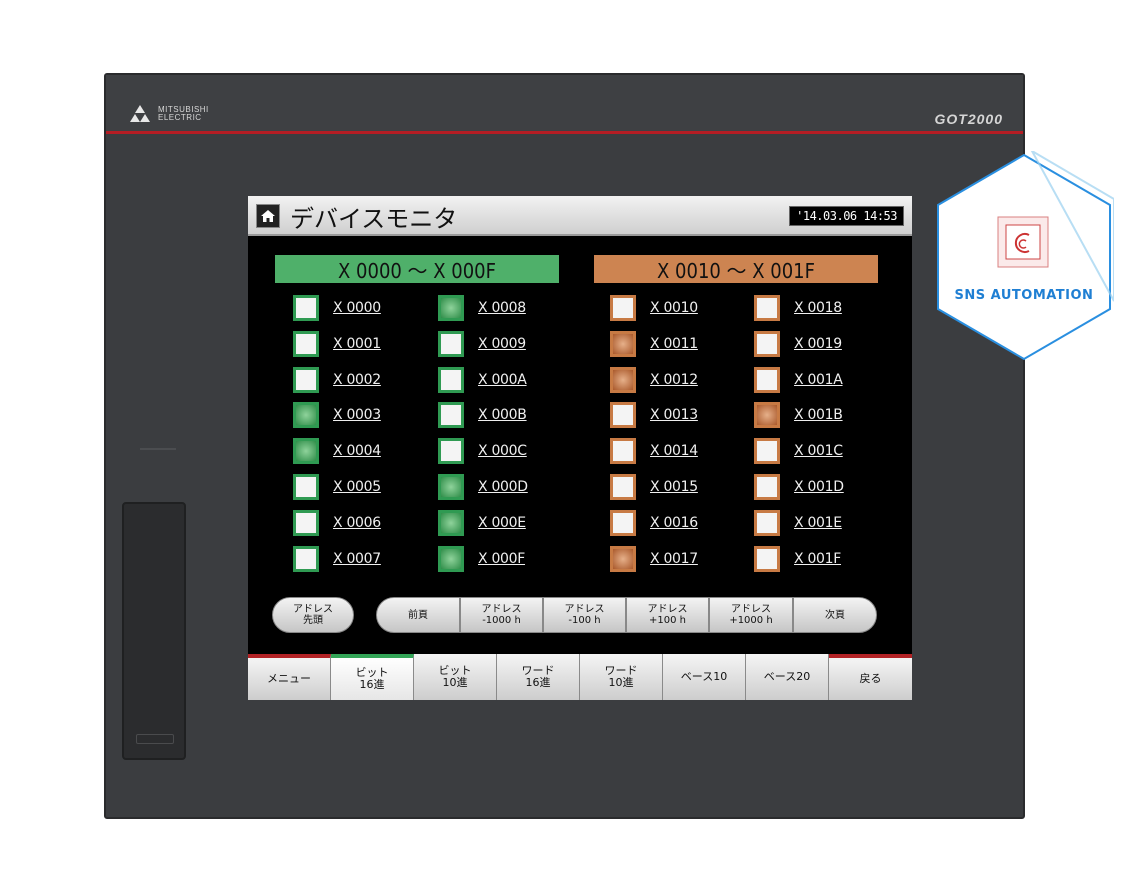 The width and height of the screenshot is (1137, 896). What do you see at coordinates (704, 677) in the screenshot?
I see `tab-base-10: ベース10` at bounding box center [704, 677].